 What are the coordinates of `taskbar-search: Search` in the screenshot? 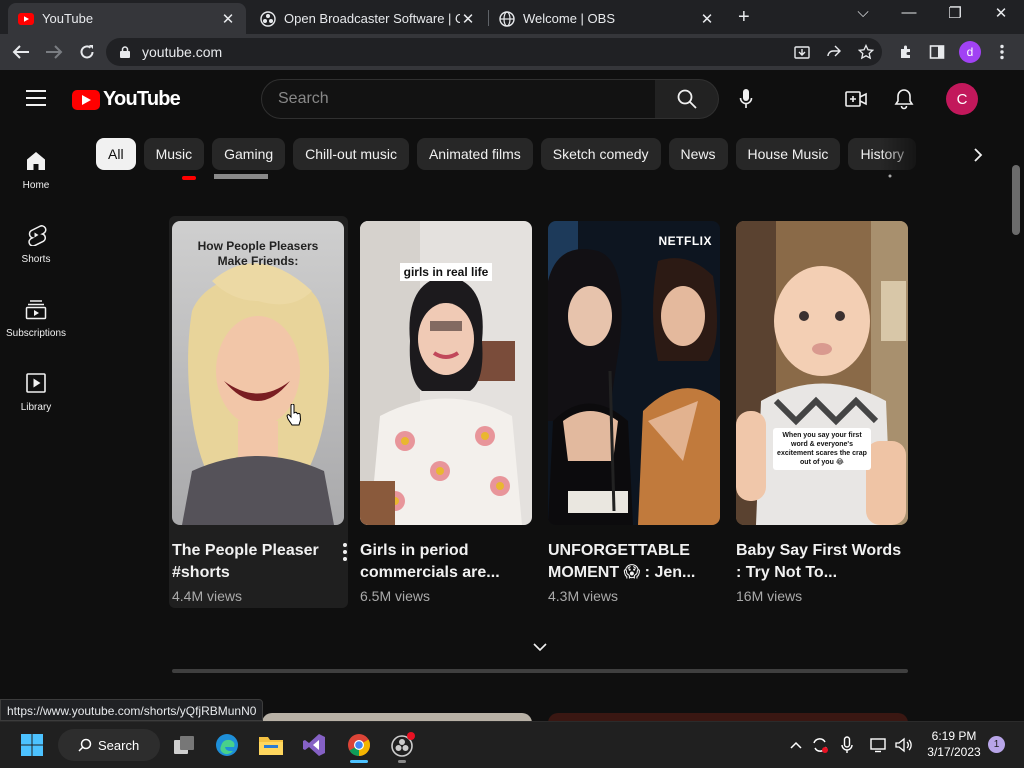 It's located at (109, 745).